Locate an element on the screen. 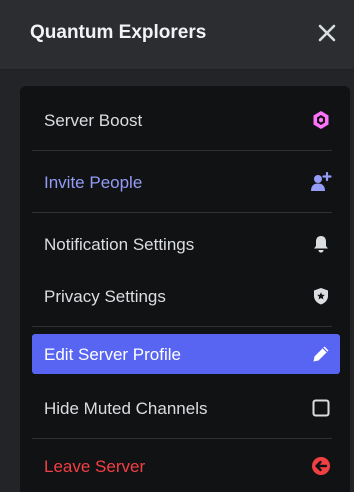  close-icon is located at coordinates (327, 33).